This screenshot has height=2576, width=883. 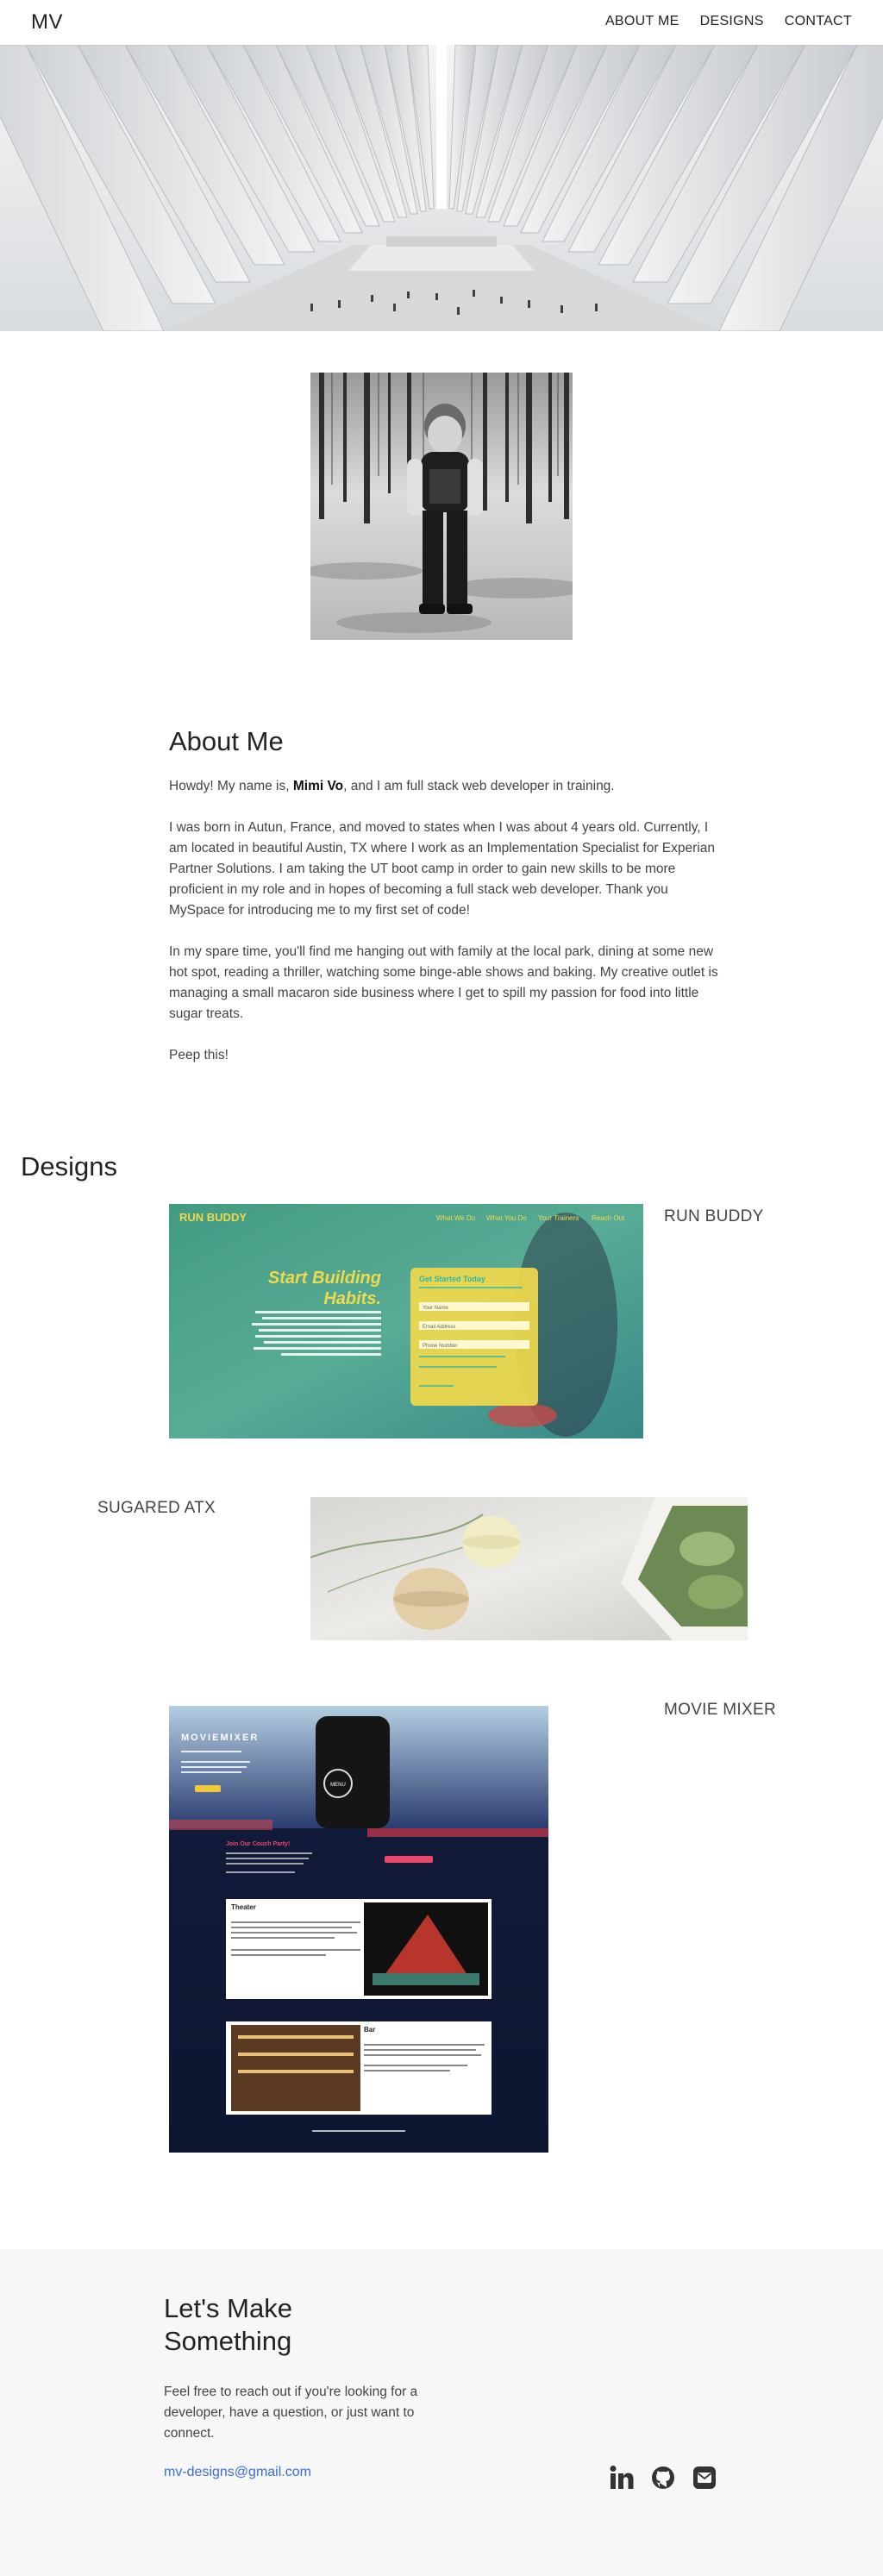 I want to click on hero-image, so click(x=441, y=188).